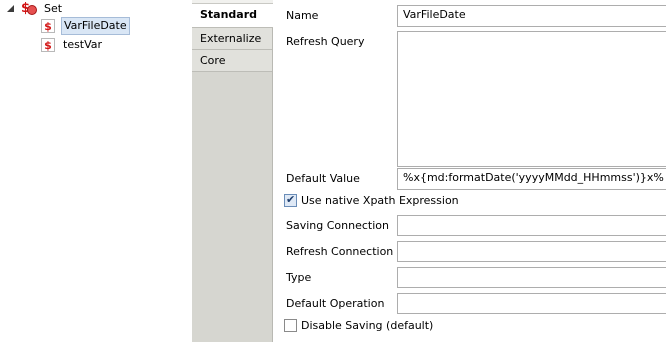 The image size is (666, 342). Describe the element at coordinates (531, 303) in the screenshot. I see `default-operation-field` at that location.